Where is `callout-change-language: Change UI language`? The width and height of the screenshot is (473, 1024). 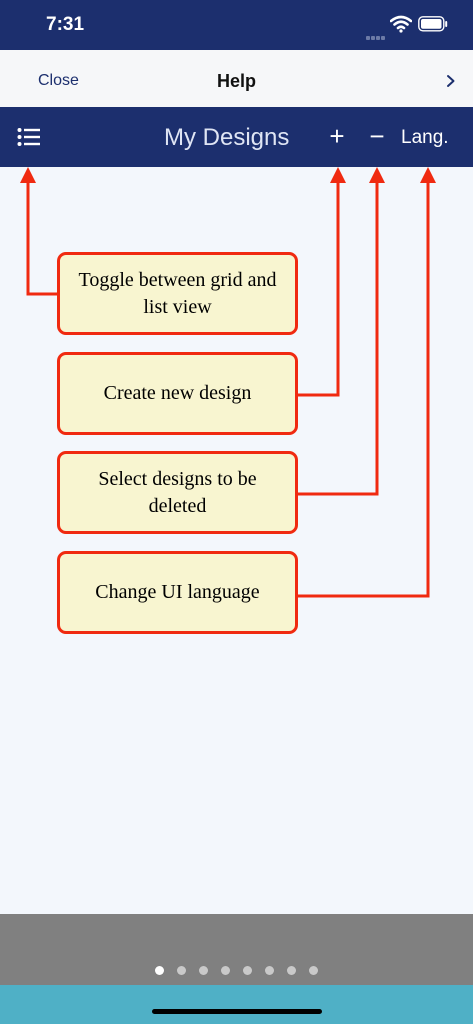
callout-change-language: Change UI language is located at coordinates (177, 592).